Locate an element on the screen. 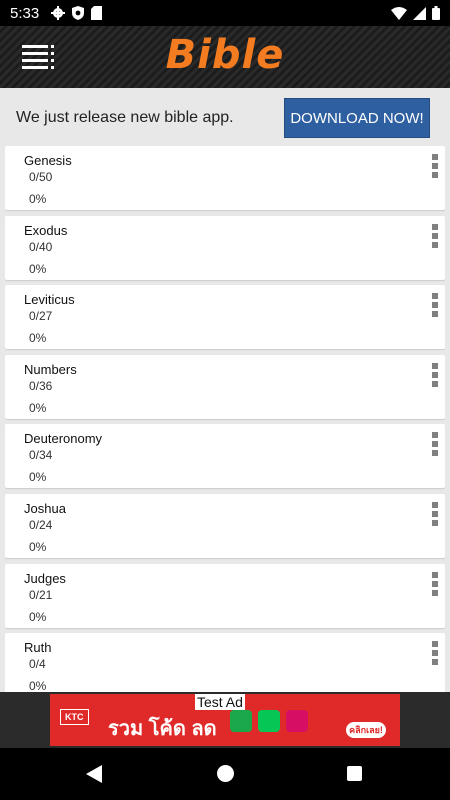  app-title: Bible is located at coordinates (225, 55).